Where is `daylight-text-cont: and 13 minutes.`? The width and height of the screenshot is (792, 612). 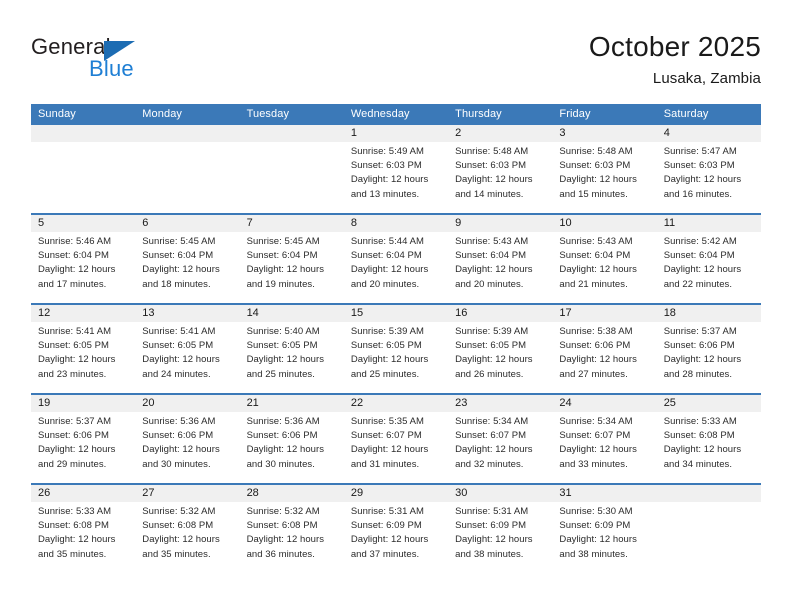
daylight-text-cont: and 13 minutes. is located at coordinates (385, 194).